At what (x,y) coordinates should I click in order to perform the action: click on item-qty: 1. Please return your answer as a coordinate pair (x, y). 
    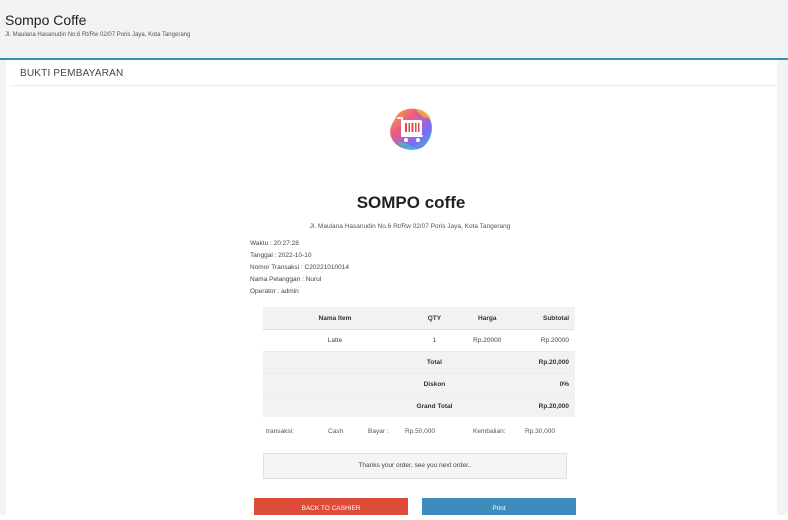
    Looking at the image, I should click on (434, 340).